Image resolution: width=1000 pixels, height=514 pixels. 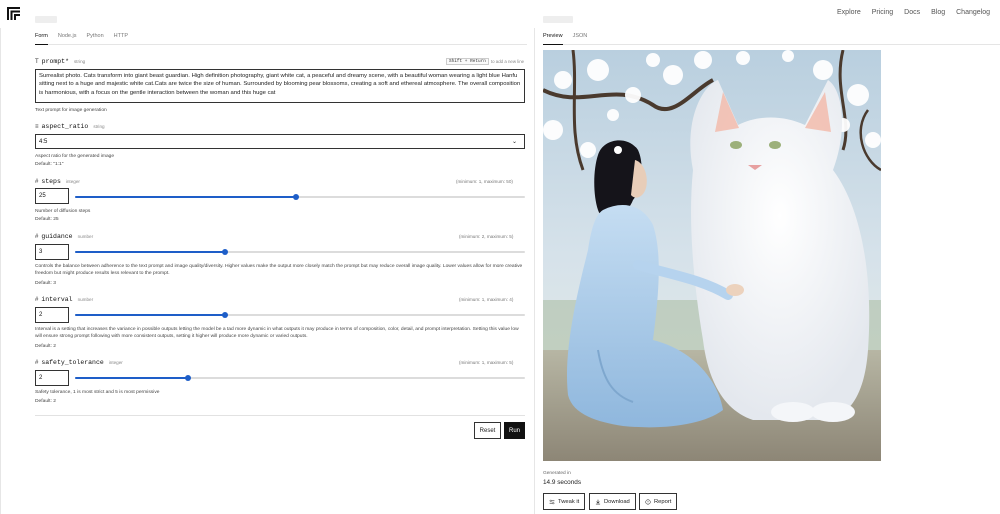 What do you see at coordinates (487, 430) in the screenshot?
I see `reset-button: Reset` at bounding box center [487, 430].